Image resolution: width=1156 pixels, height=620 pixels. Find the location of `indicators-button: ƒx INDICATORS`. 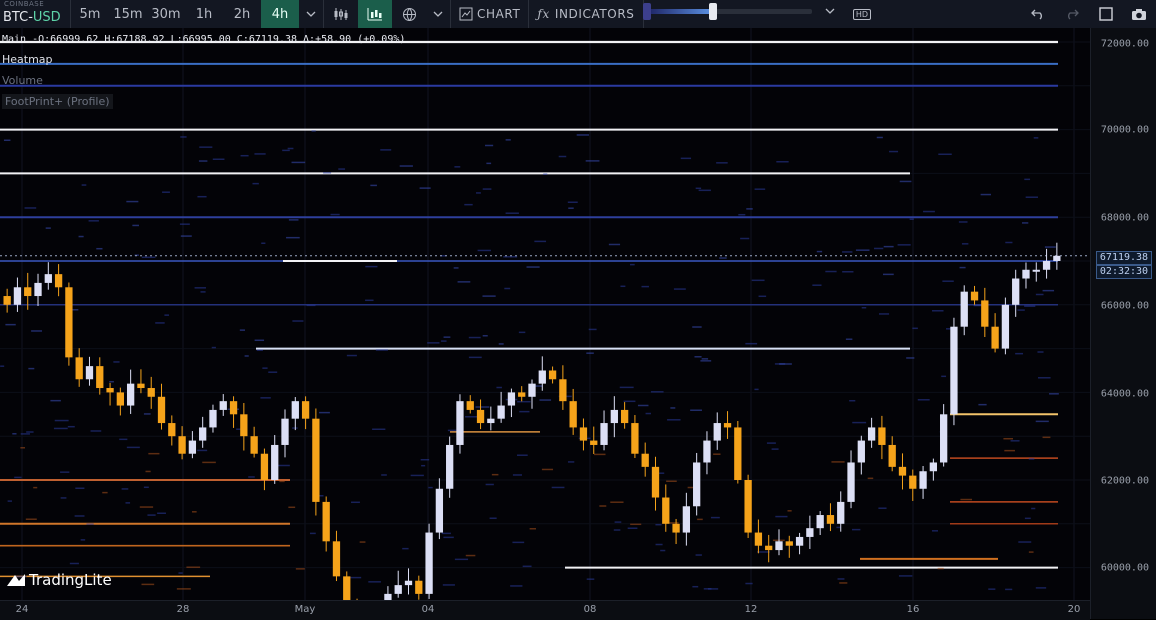

indicators-button: ƒx INDICATORS is located at coordinates (585, 14).